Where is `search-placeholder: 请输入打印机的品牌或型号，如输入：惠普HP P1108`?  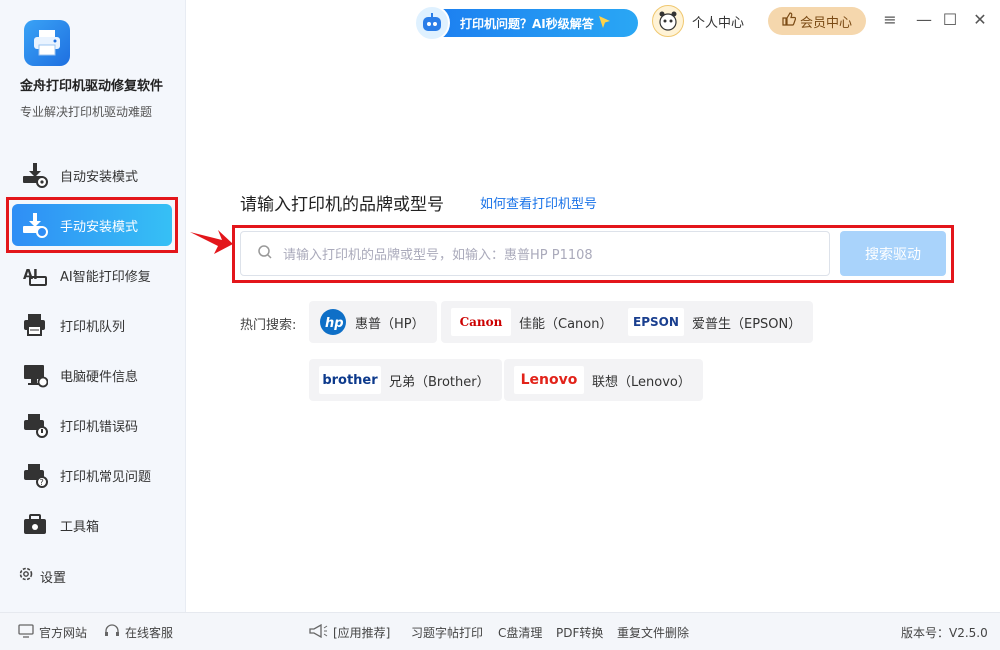 search-placeholder: 请输入打印机的品牌或型号，如输入：惠普HP P1108 is located at coordinates (438, 255).